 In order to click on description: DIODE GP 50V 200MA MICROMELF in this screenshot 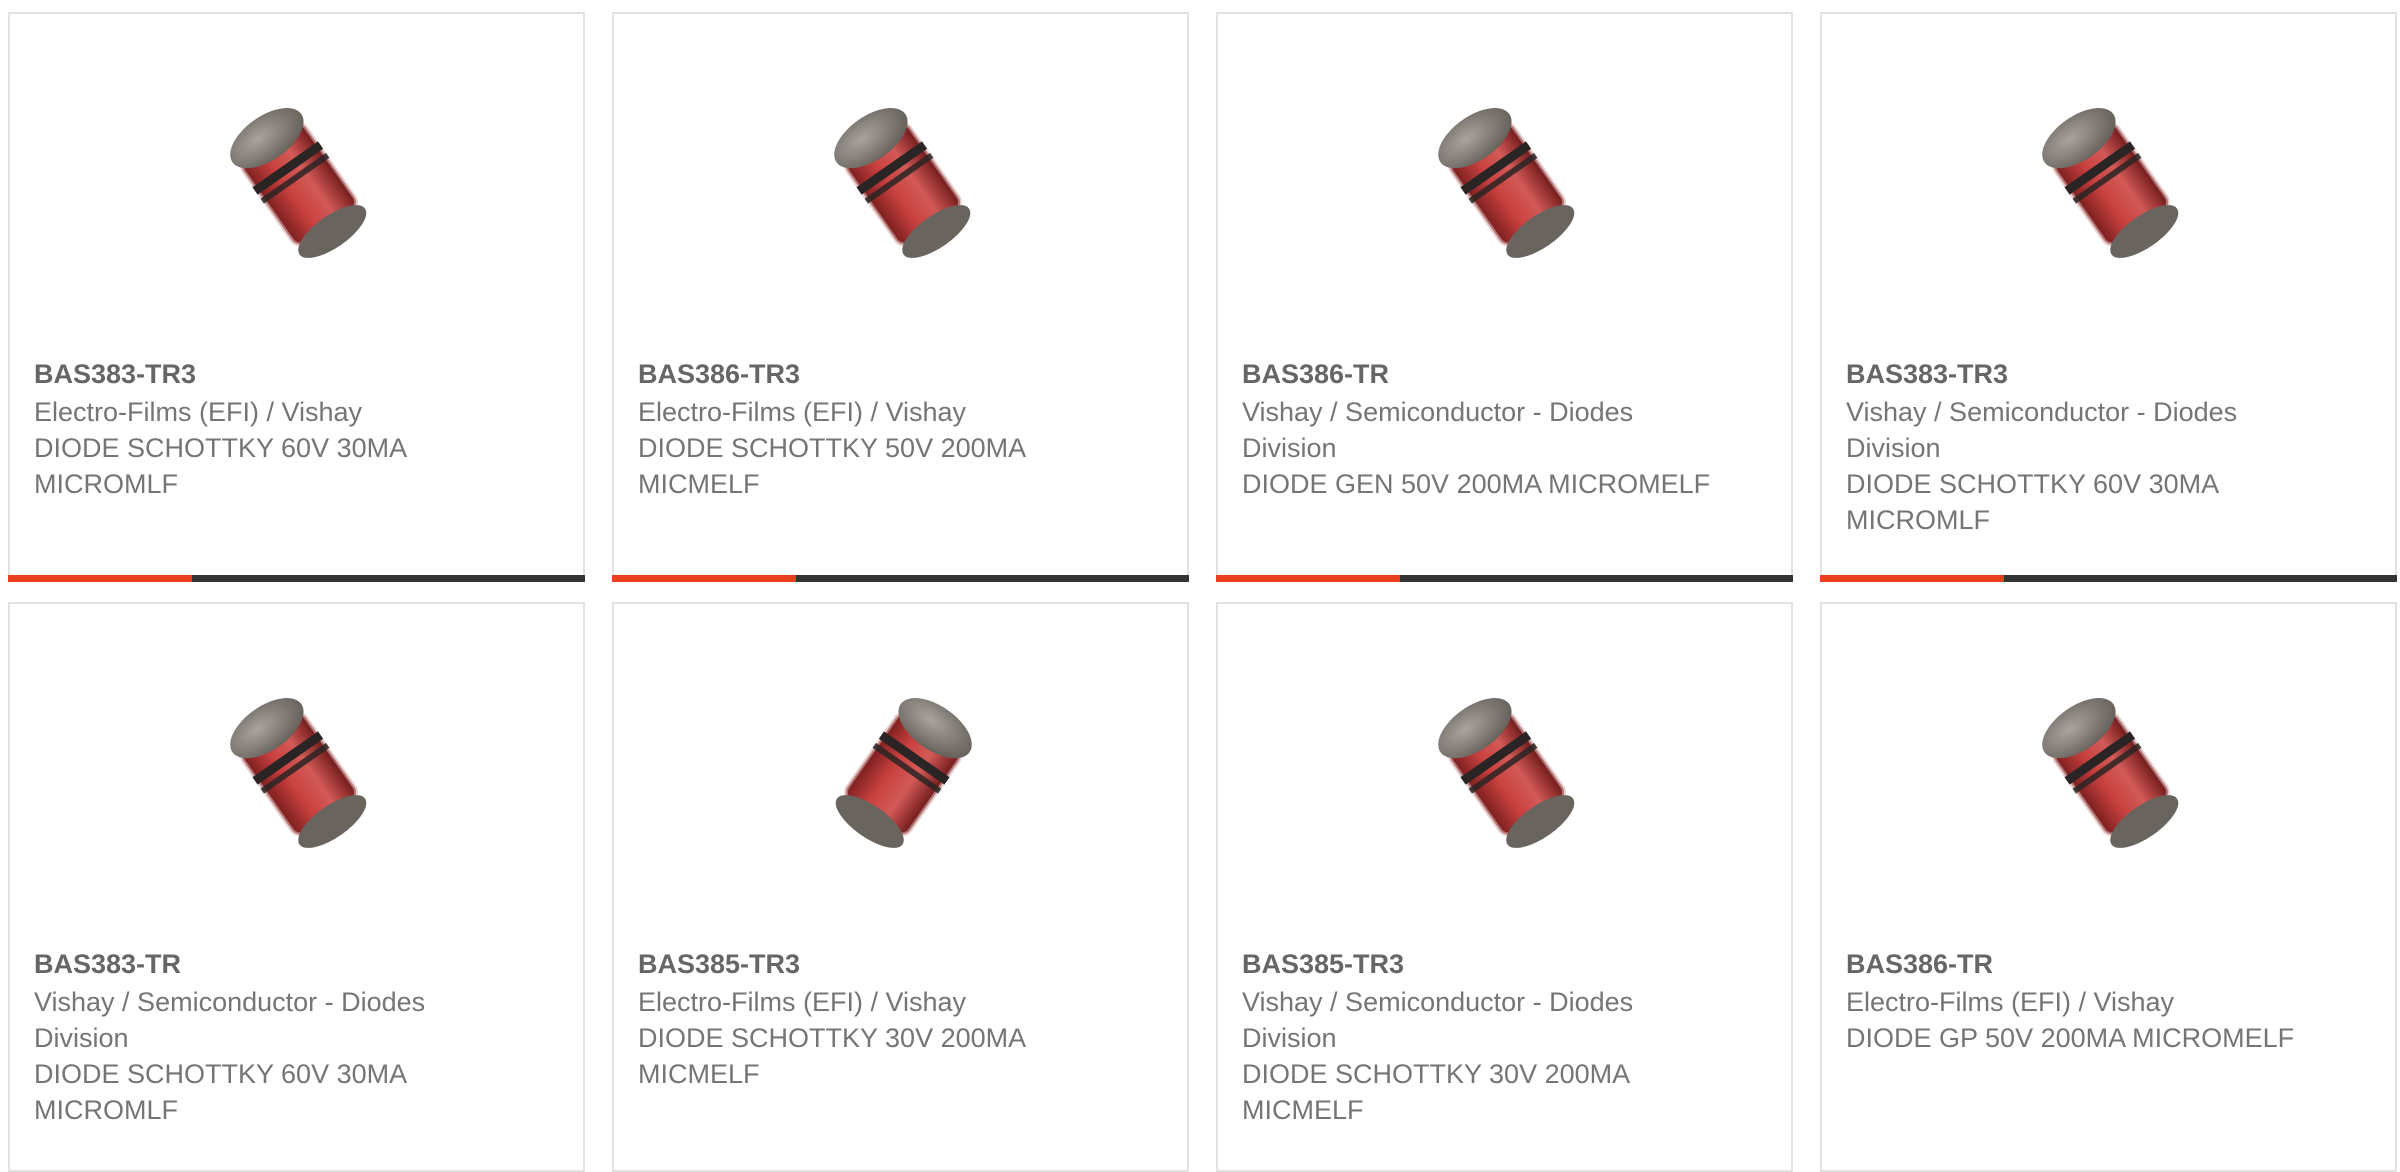, I will do `click(2070, 1038)`.